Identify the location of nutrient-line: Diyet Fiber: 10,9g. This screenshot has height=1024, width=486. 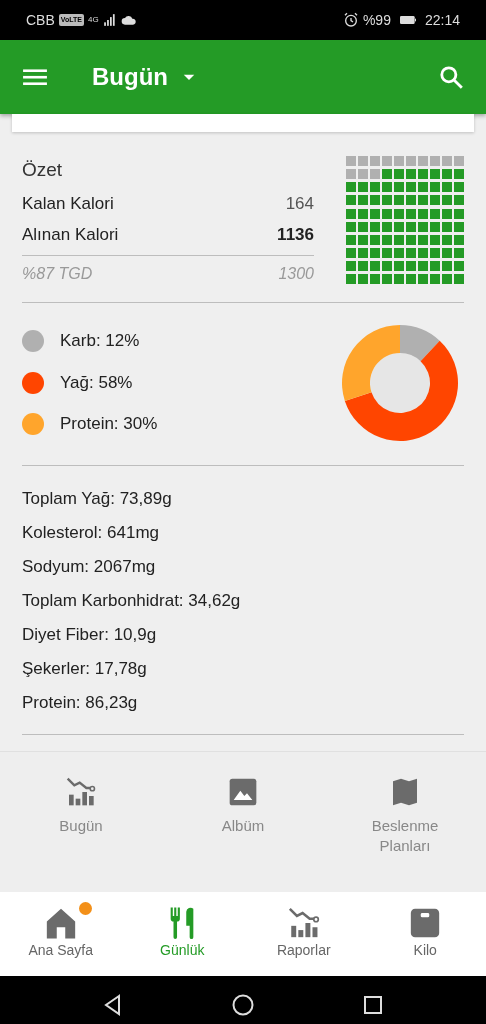
(90, 634).